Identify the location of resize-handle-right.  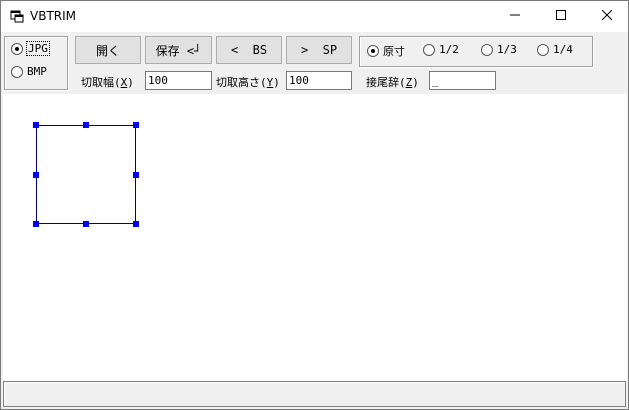
(136, 175).